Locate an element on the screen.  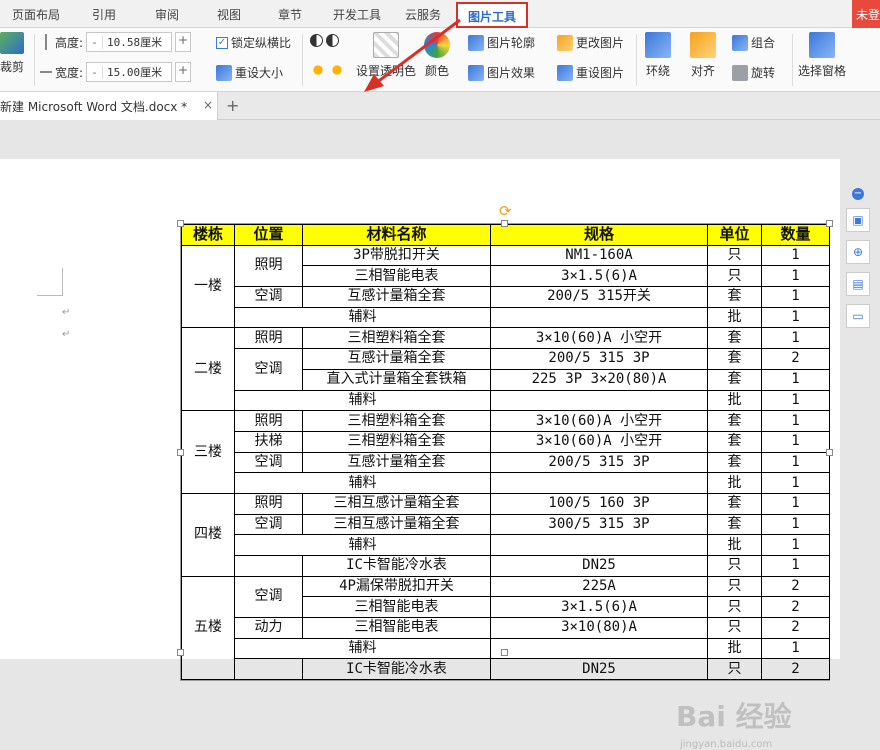
document-tab: 新建 Microsoft Word 文档.docx * is located at coordinates (109, 106).